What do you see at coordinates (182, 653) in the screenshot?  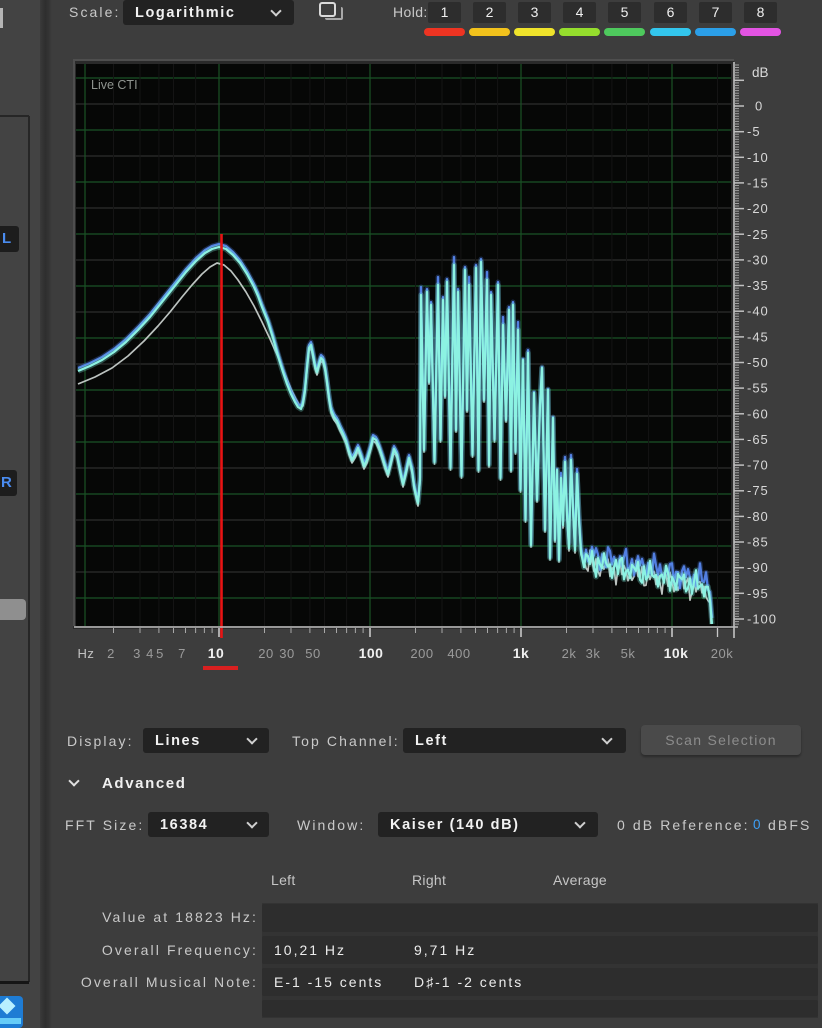 I see `svg-text: 7` at bounding box center [182, 653].